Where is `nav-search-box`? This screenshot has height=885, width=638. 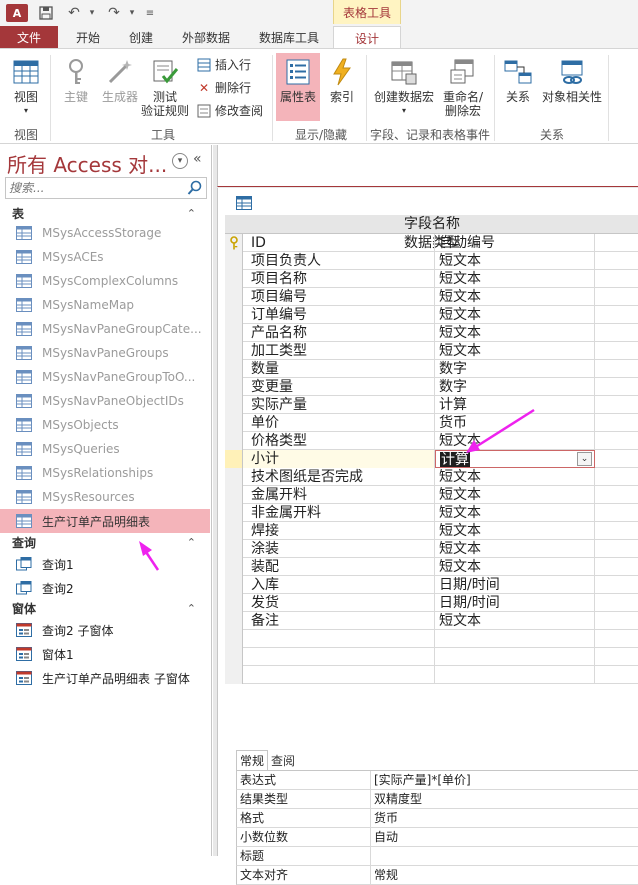
nav-search-box is located at coordinates (106, 188).